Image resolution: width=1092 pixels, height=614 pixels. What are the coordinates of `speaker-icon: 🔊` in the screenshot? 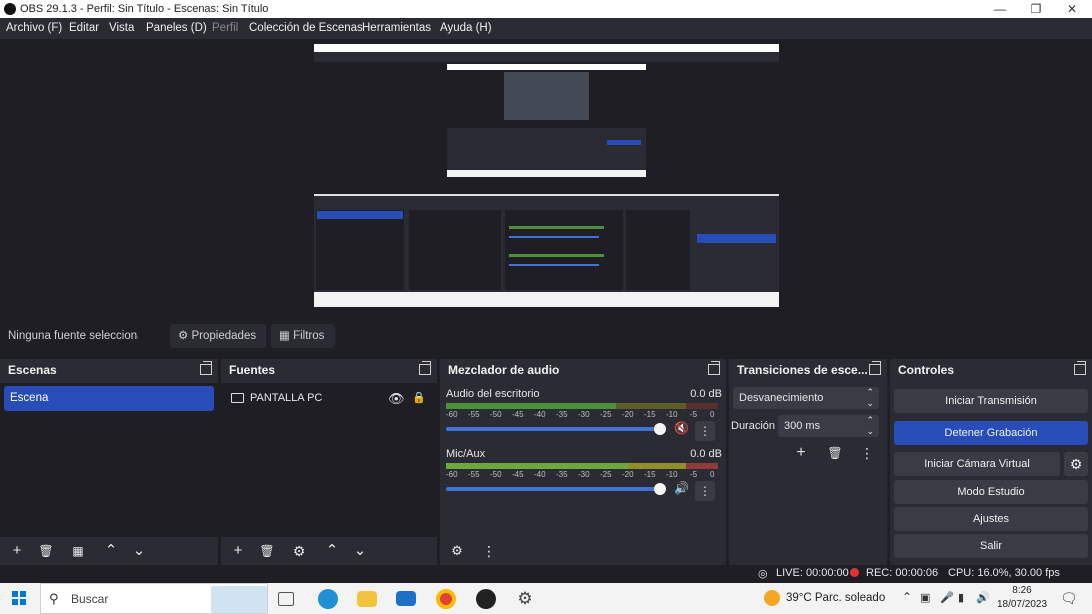 It's located at (681, 488).